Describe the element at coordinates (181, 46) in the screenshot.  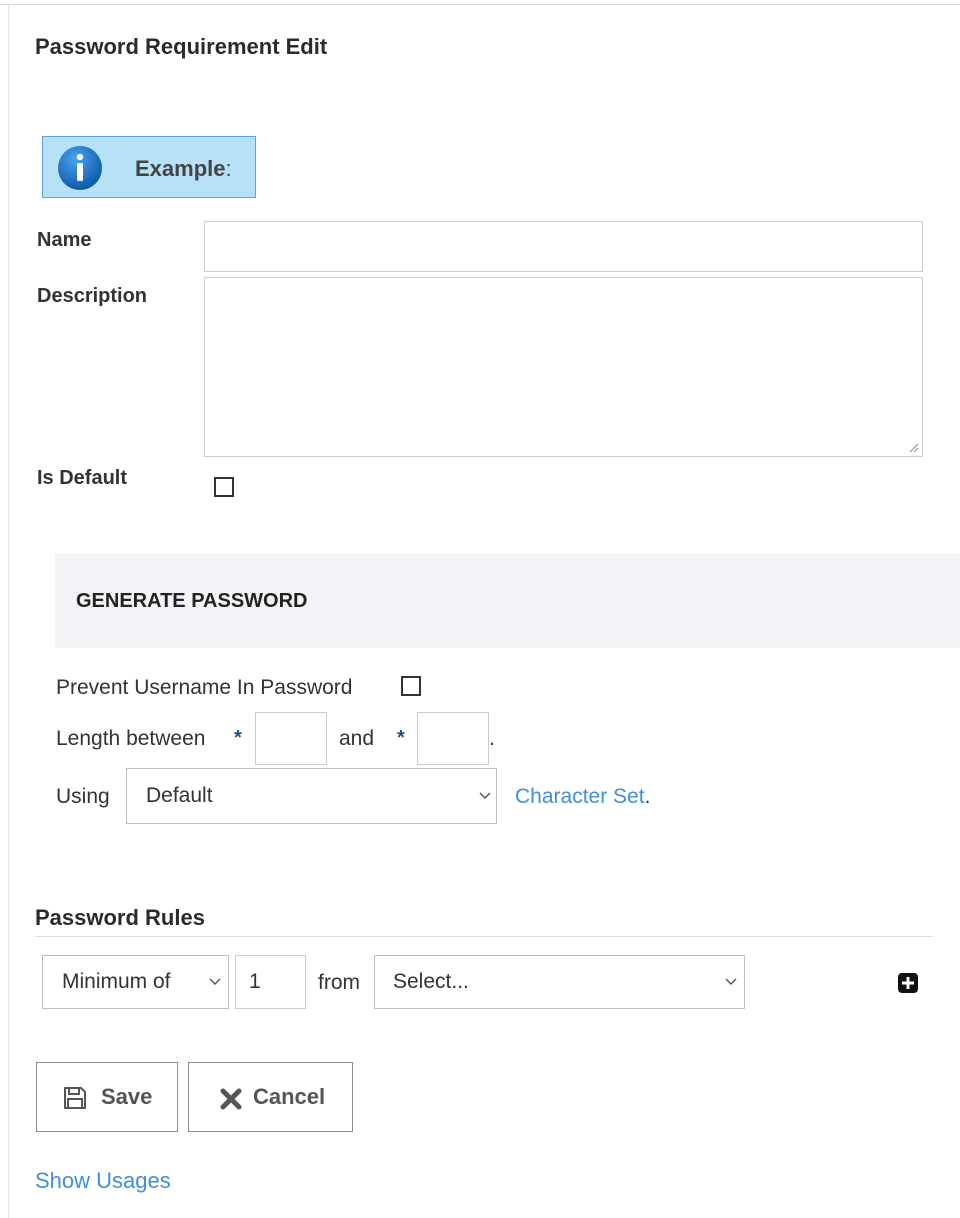
I see `page-title: Password Requirement Edit` at that location.